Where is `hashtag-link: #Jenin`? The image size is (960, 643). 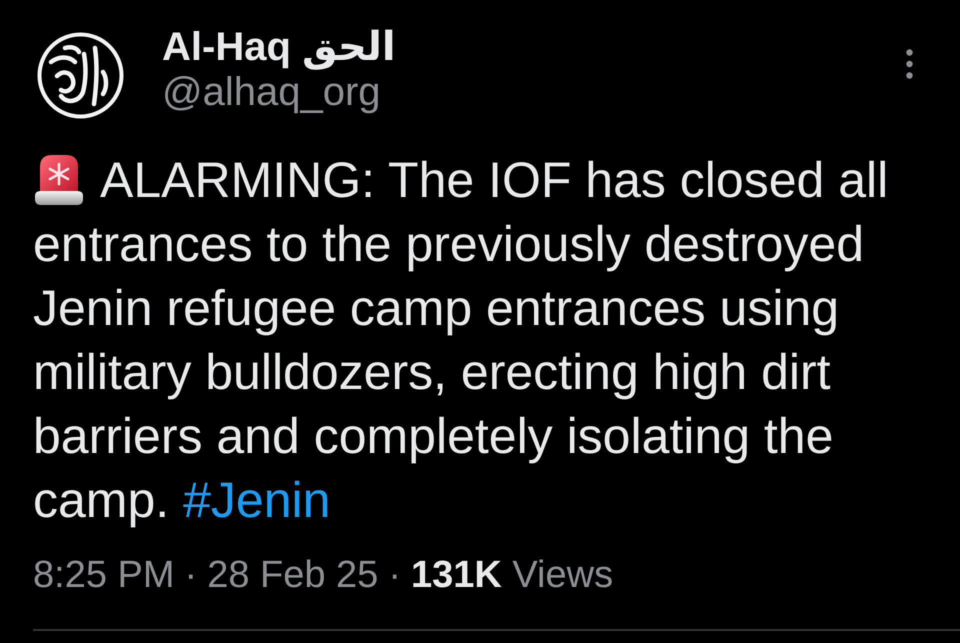
hashtag-link: #Jenin is located at coordinates (256, 500).